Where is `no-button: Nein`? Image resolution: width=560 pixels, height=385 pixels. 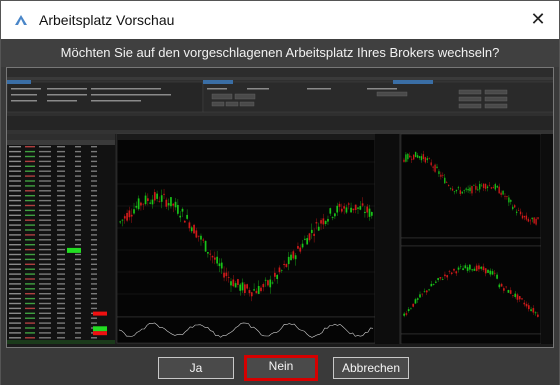
no-button: Nein is located at coordinates (281, 368).